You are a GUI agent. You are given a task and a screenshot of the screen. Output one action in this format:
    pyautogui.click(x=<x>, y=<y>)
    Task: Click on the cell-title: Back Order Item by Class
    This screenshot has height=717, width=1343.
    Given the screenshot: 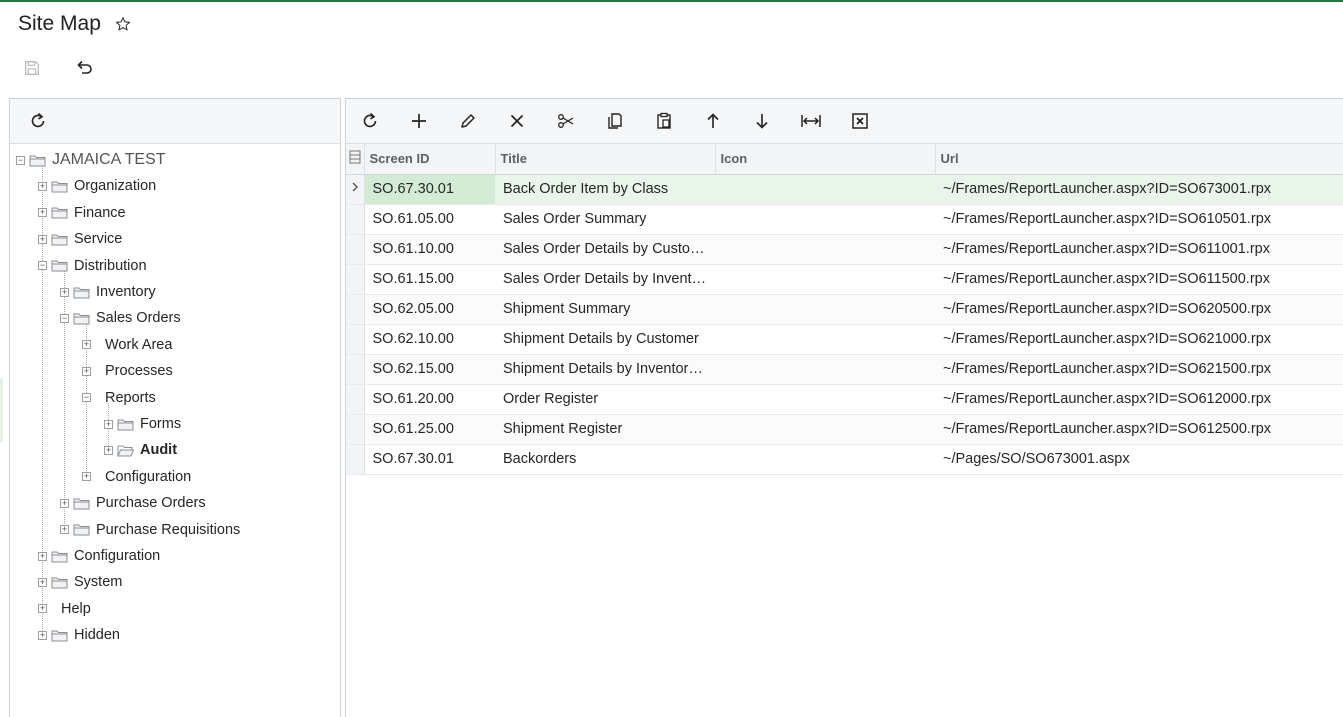 What is the action you would take?
    pyautogui.click(x=605, y=189)
    